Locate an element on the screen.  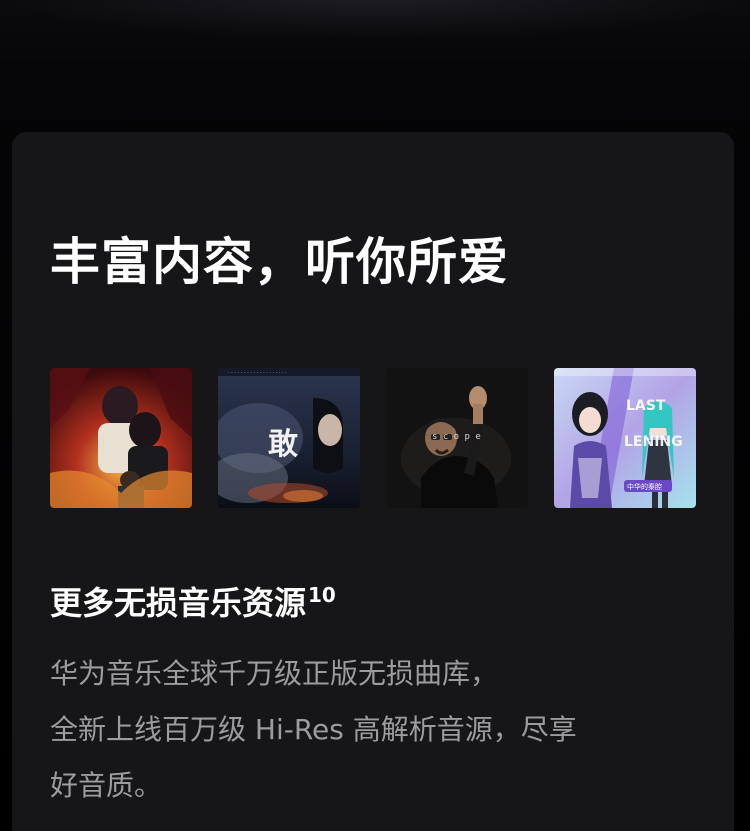
album-cover-3: s c o p e is located at coordinates (457, 438).